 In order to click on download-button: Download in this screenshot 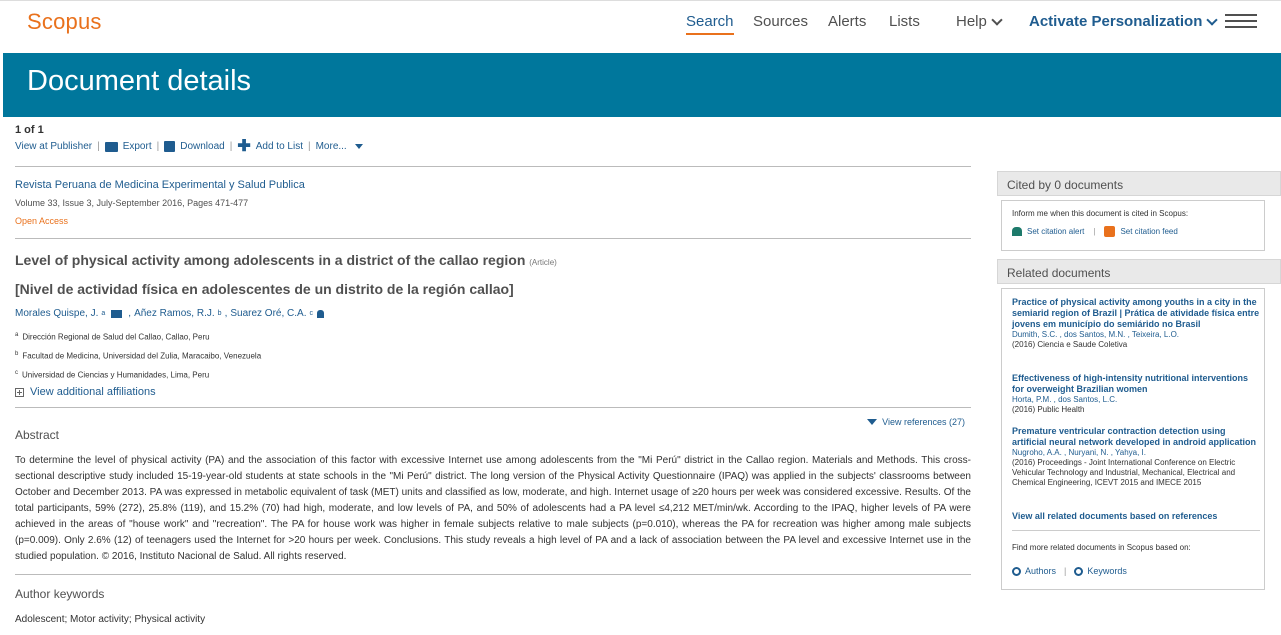, I will do `click(194, 146)`.